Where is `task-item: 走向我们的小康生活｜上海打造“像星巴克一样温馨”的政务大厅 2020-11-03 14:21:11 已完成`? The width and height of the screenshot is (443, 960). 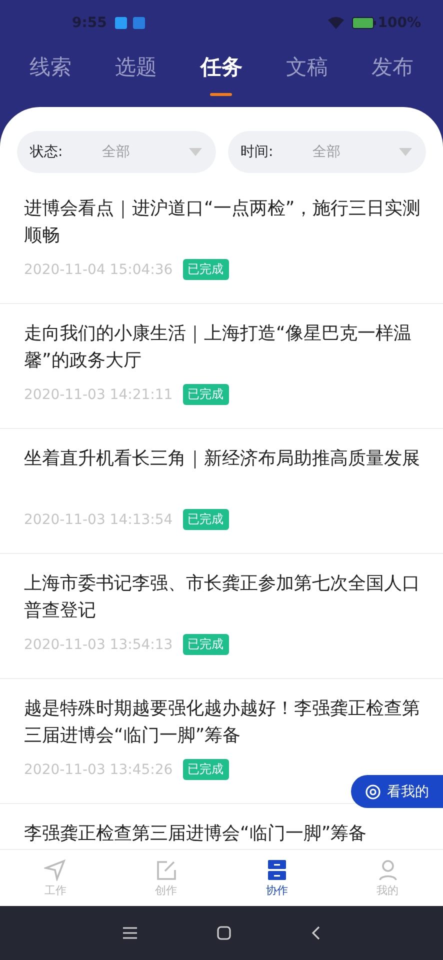 task-item: 走向我们的小康生活｜上海打造“像星巴克一样温馨”的政务大厅 2020-11-03 14:21:11 已完成 is located at coordinates (221, 366).